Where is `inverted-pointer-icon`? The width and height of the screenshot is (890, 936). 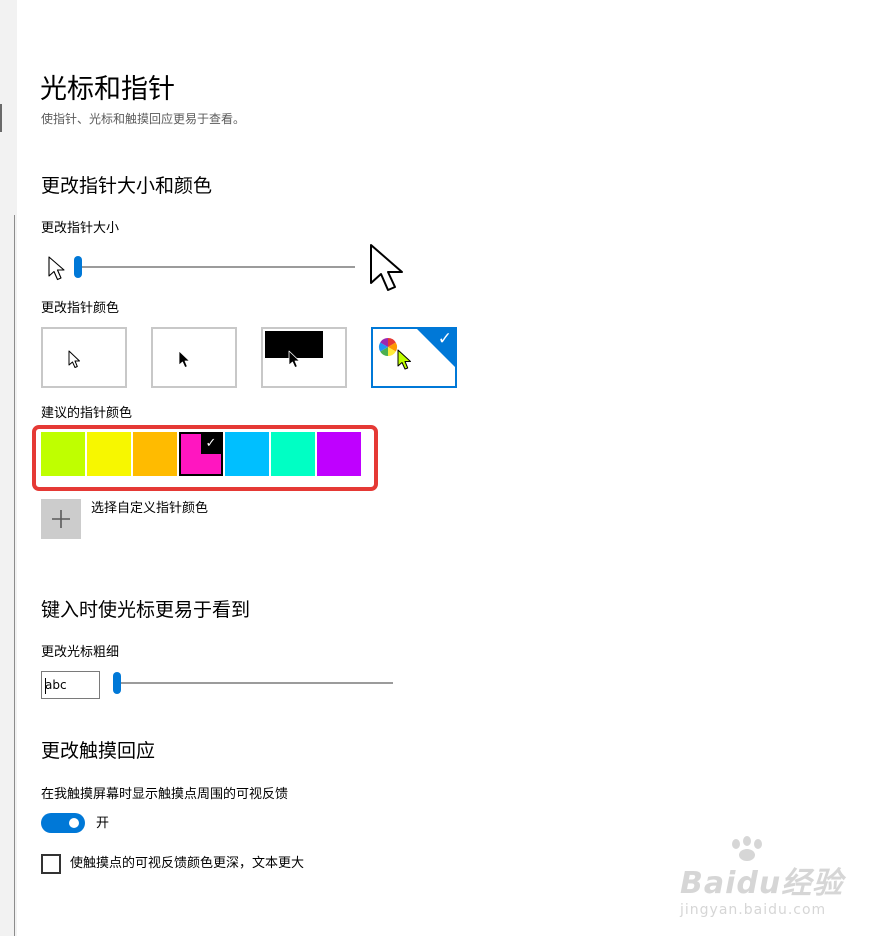 inverted-pointer-icon is located at coordinates (295, 362).